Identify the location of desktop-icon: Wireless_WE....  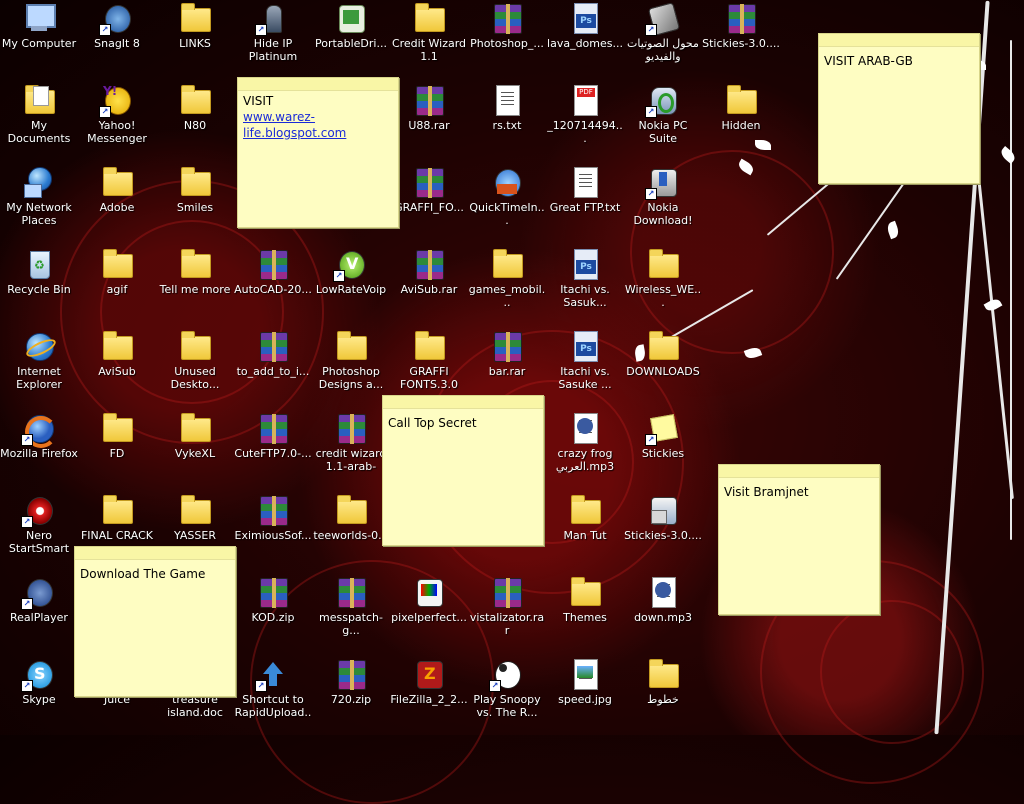
(663, 289).